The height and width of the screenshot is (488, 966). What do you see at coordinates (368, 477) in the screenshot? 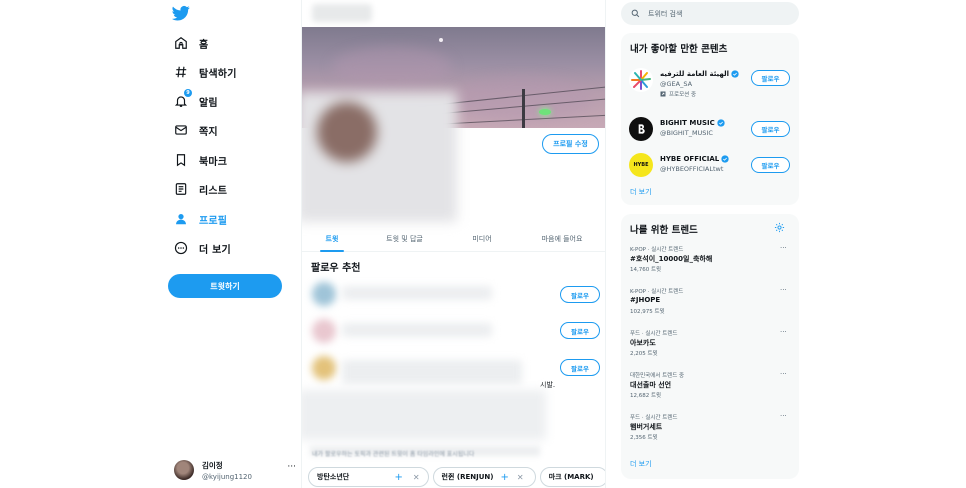
I see `topic-chip: 방탄소년단 + ✕` at bounding box center [368, 477].